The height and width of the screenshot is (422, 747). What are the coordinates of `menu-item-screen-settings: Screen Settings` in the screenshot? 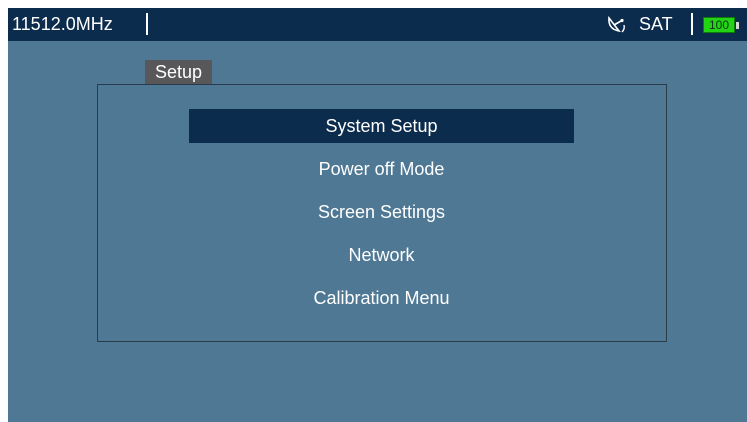 It's located at (381, 212).